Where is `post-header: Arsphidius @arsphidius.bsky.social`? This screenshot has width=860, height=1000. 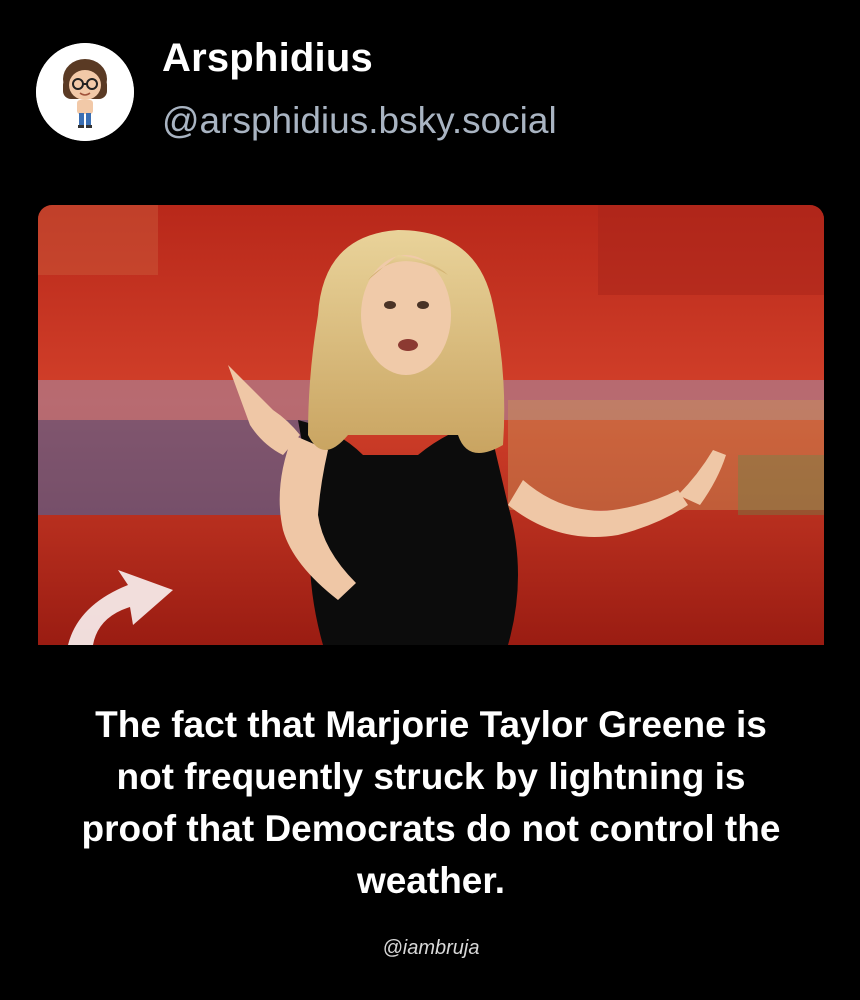
post-header: Arsphidius @arsphidius.bsky.social is located at coordinates (296, 90).